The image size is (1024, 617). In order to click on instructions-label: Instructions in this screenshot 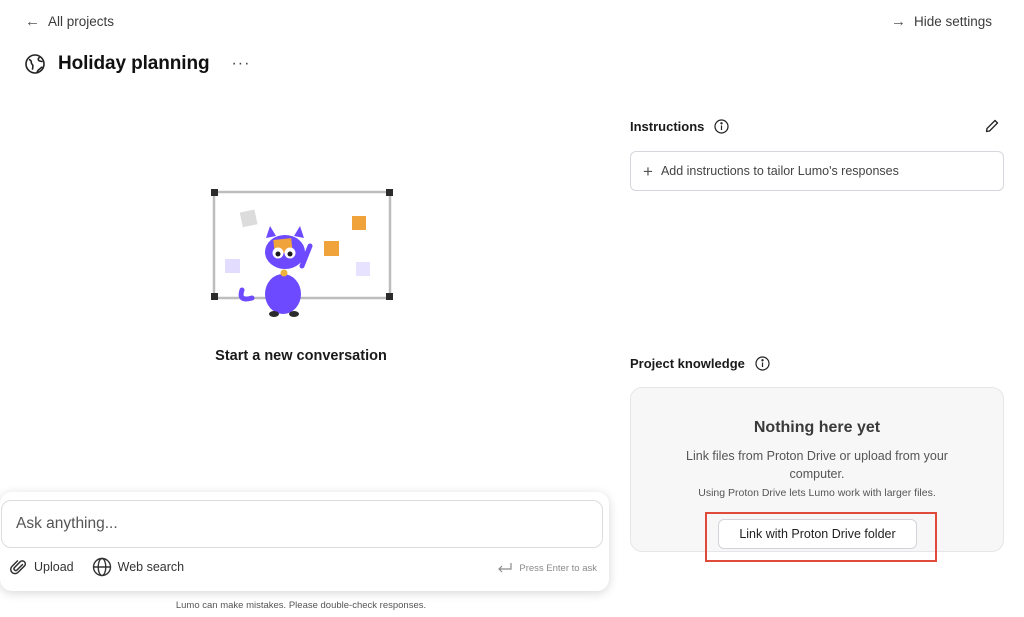, I will do `click(667, 126)`.